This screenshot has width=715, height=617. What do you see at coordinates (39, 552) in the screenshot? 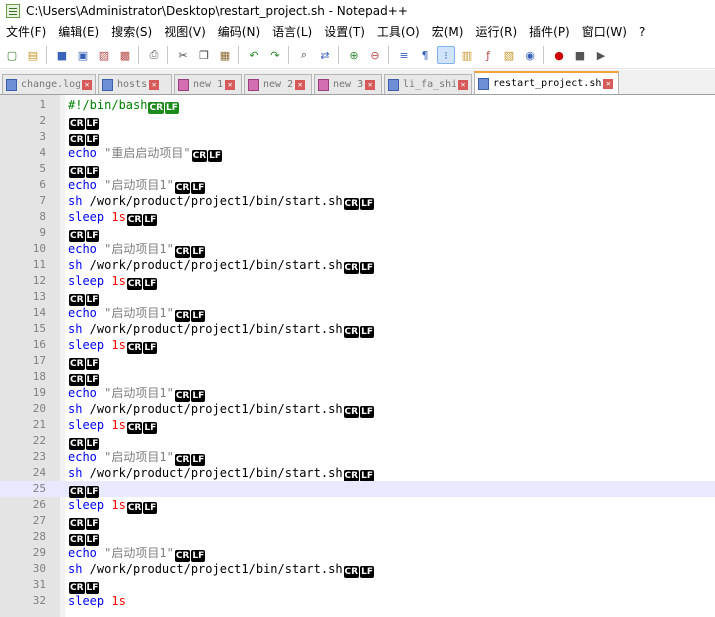
I see `line-number: 29` at bounding box center [39, 552].